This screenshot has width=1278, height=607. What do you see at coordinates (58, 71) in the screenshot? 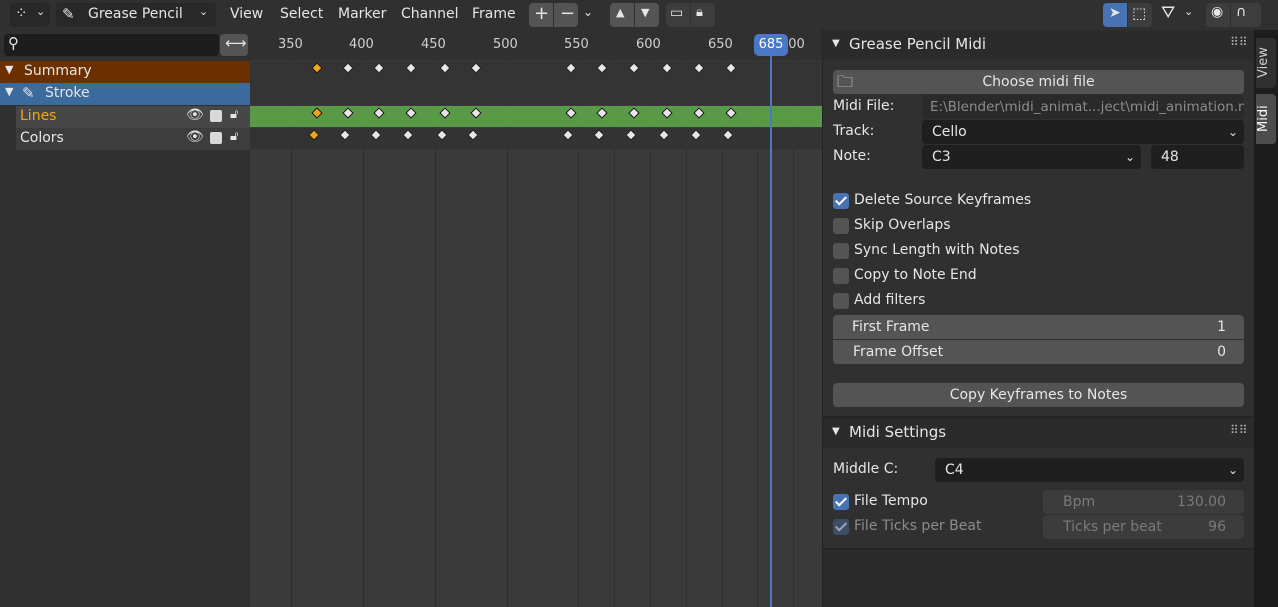
I see `channel-summary-label: Summary` at bounding box center [58, 71].